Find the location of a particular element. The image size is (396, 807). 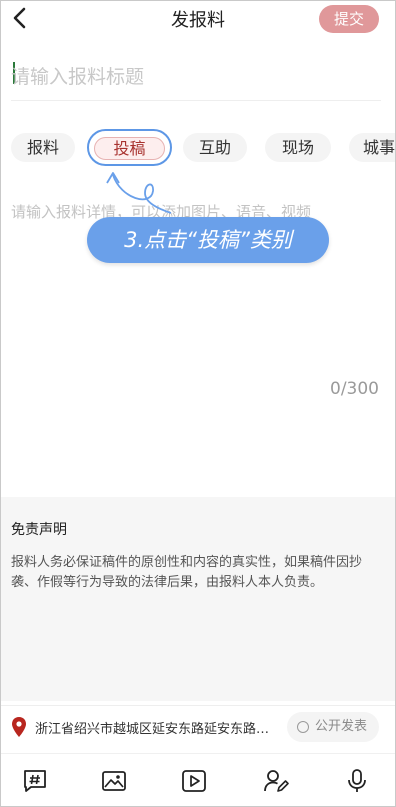

bottom-toolbar is located at coordinates (198, 779).